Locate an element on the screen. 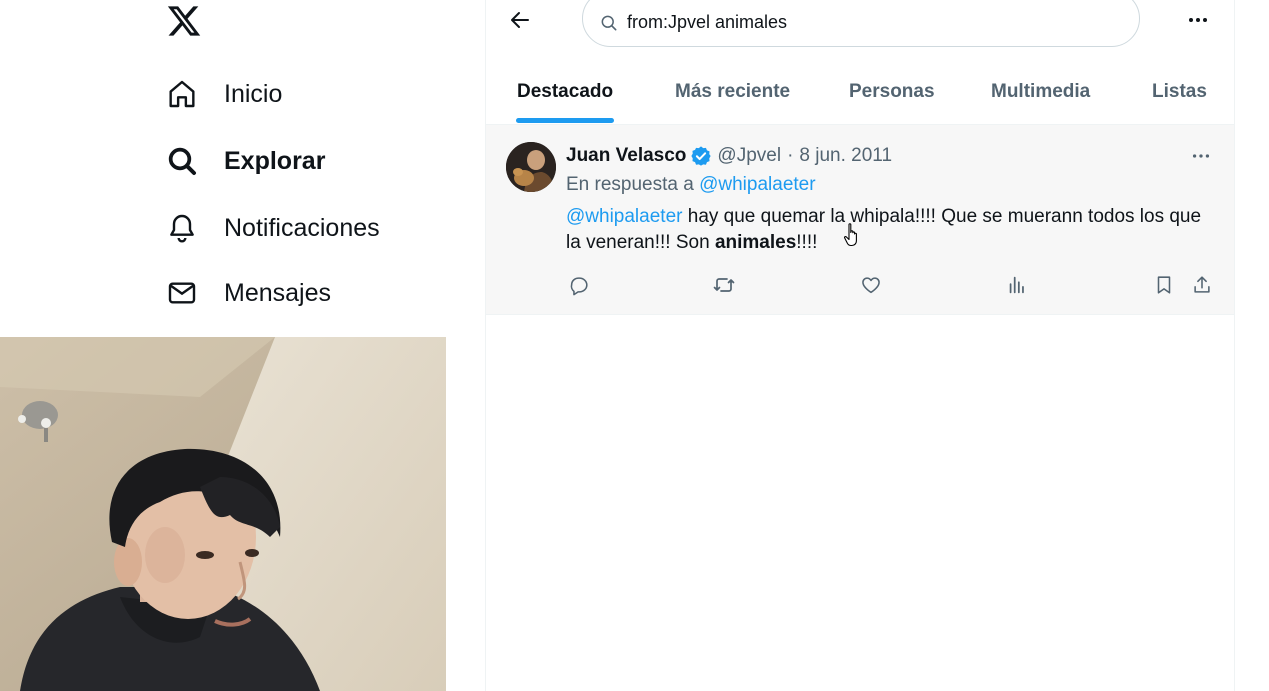 Image resolution: width=1269 pixels, height=691 pixels. share-icon is located at coordinates (1202, 284).